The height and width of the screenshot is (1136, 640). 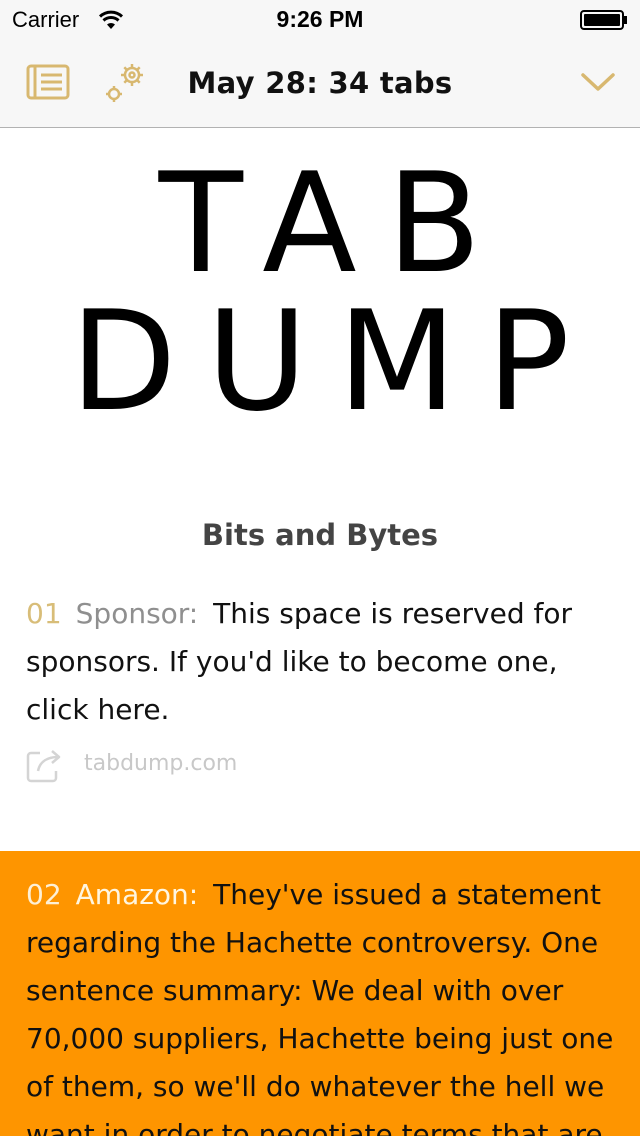 I want to click on list-icon, so click(x=48, y=82).